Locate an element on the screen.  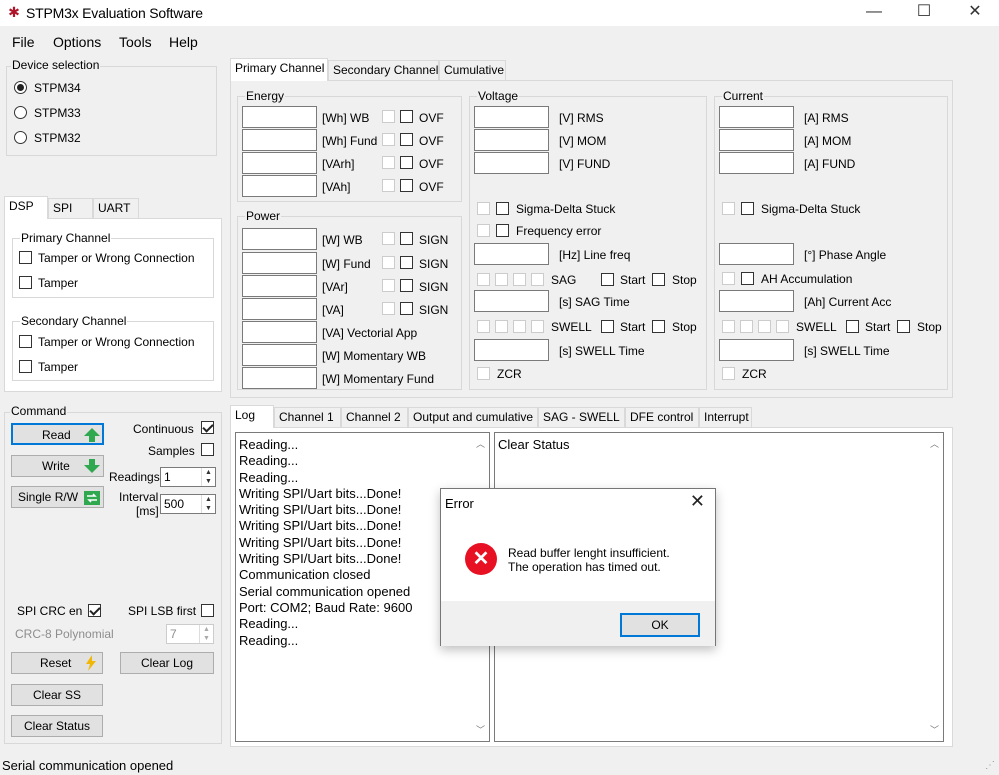
clear-log-button: Clear Log is located at coordinates (167, 663).